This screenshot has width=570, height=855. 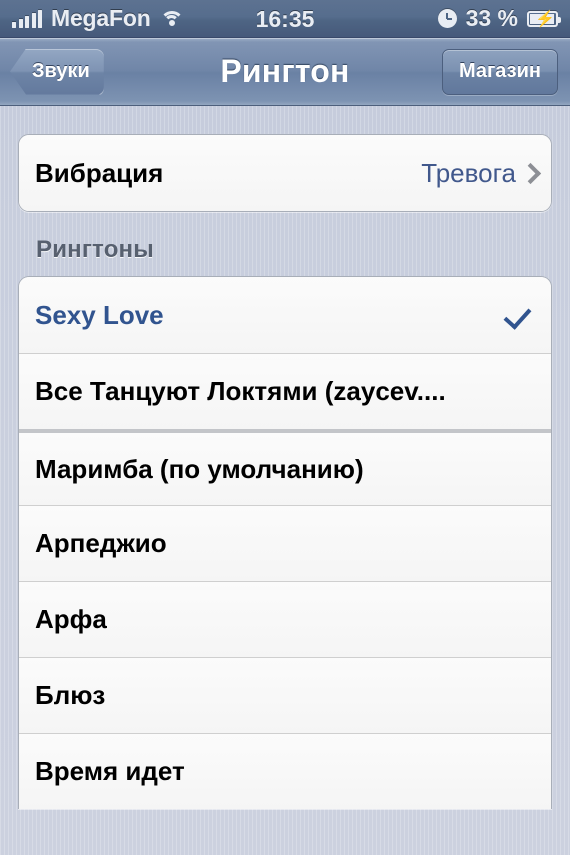 What do you see at coordinates (99, 172) in the screenshot?
I see `vibration-label: Вибрация` at bounding box center [99, 172].